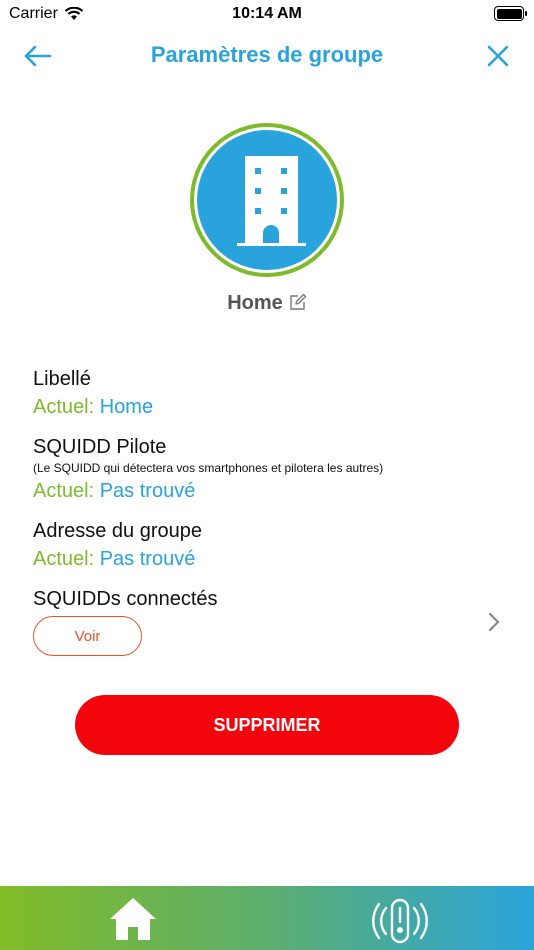 The image size is (534, 950). Describe the element at coordinates (267, 725) in the screenshot. I see `delete-group-button: SUPPRIMER` at that location.